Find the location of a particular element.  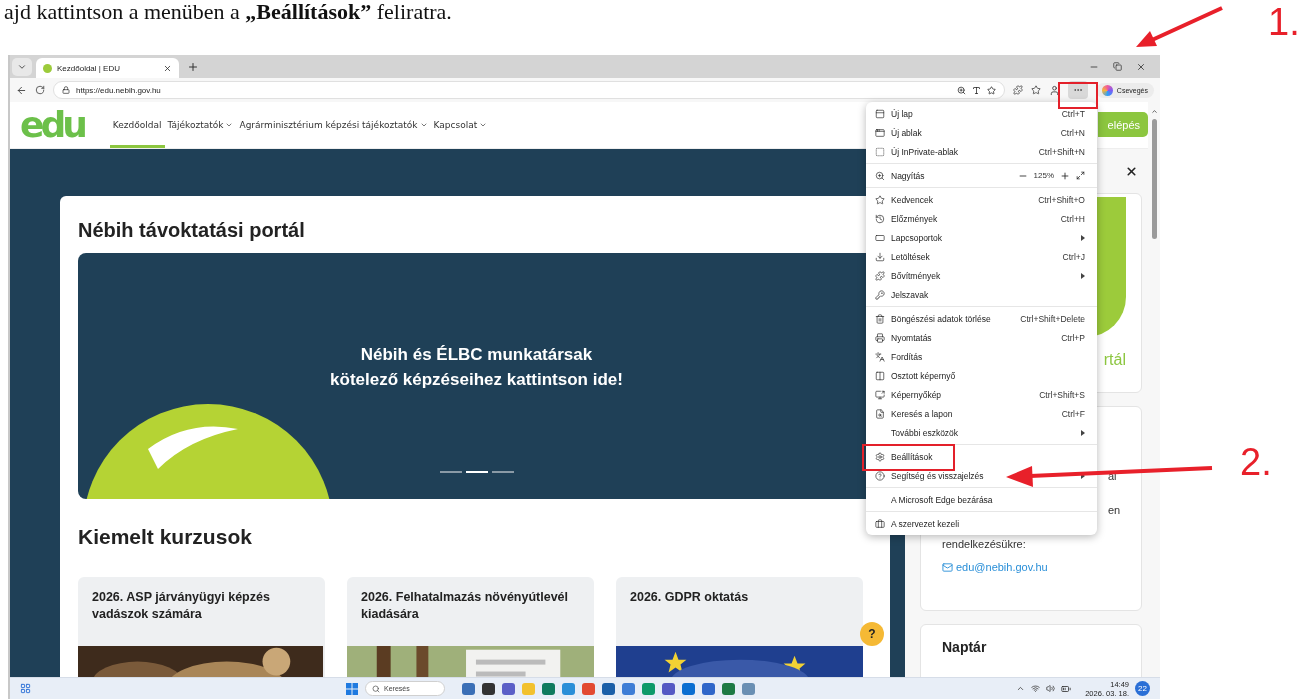

highlight-frame is located at coordinates (1078, 95).